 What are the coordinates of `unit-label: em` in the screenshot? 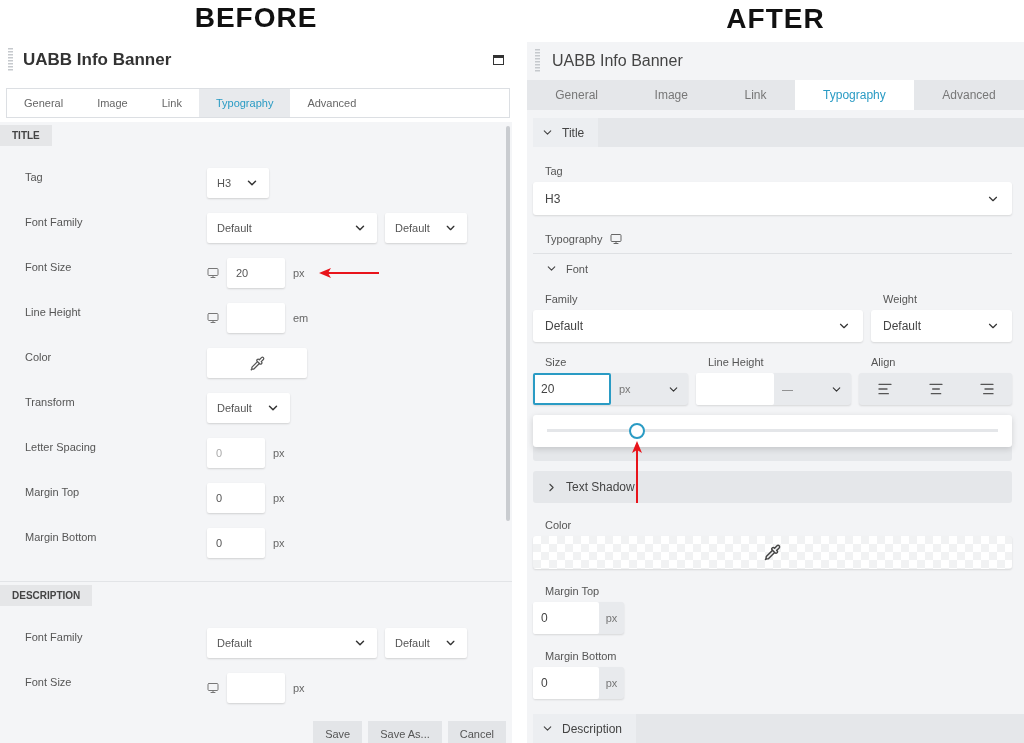 It's located at (301, 318).